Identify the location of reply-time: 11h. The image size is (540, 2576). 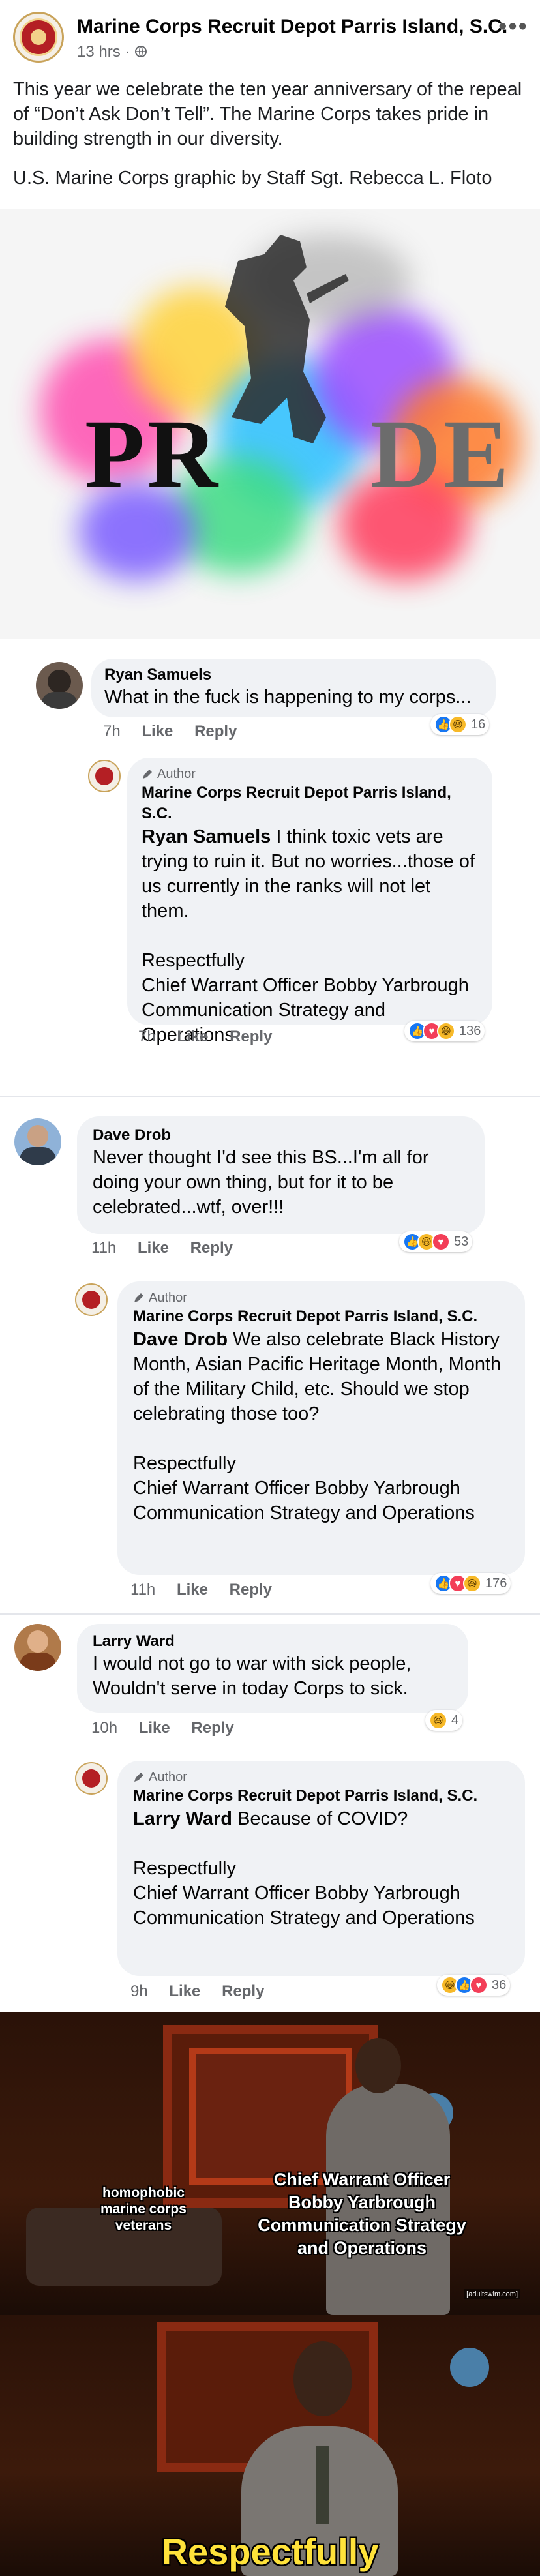
(143, 1589).